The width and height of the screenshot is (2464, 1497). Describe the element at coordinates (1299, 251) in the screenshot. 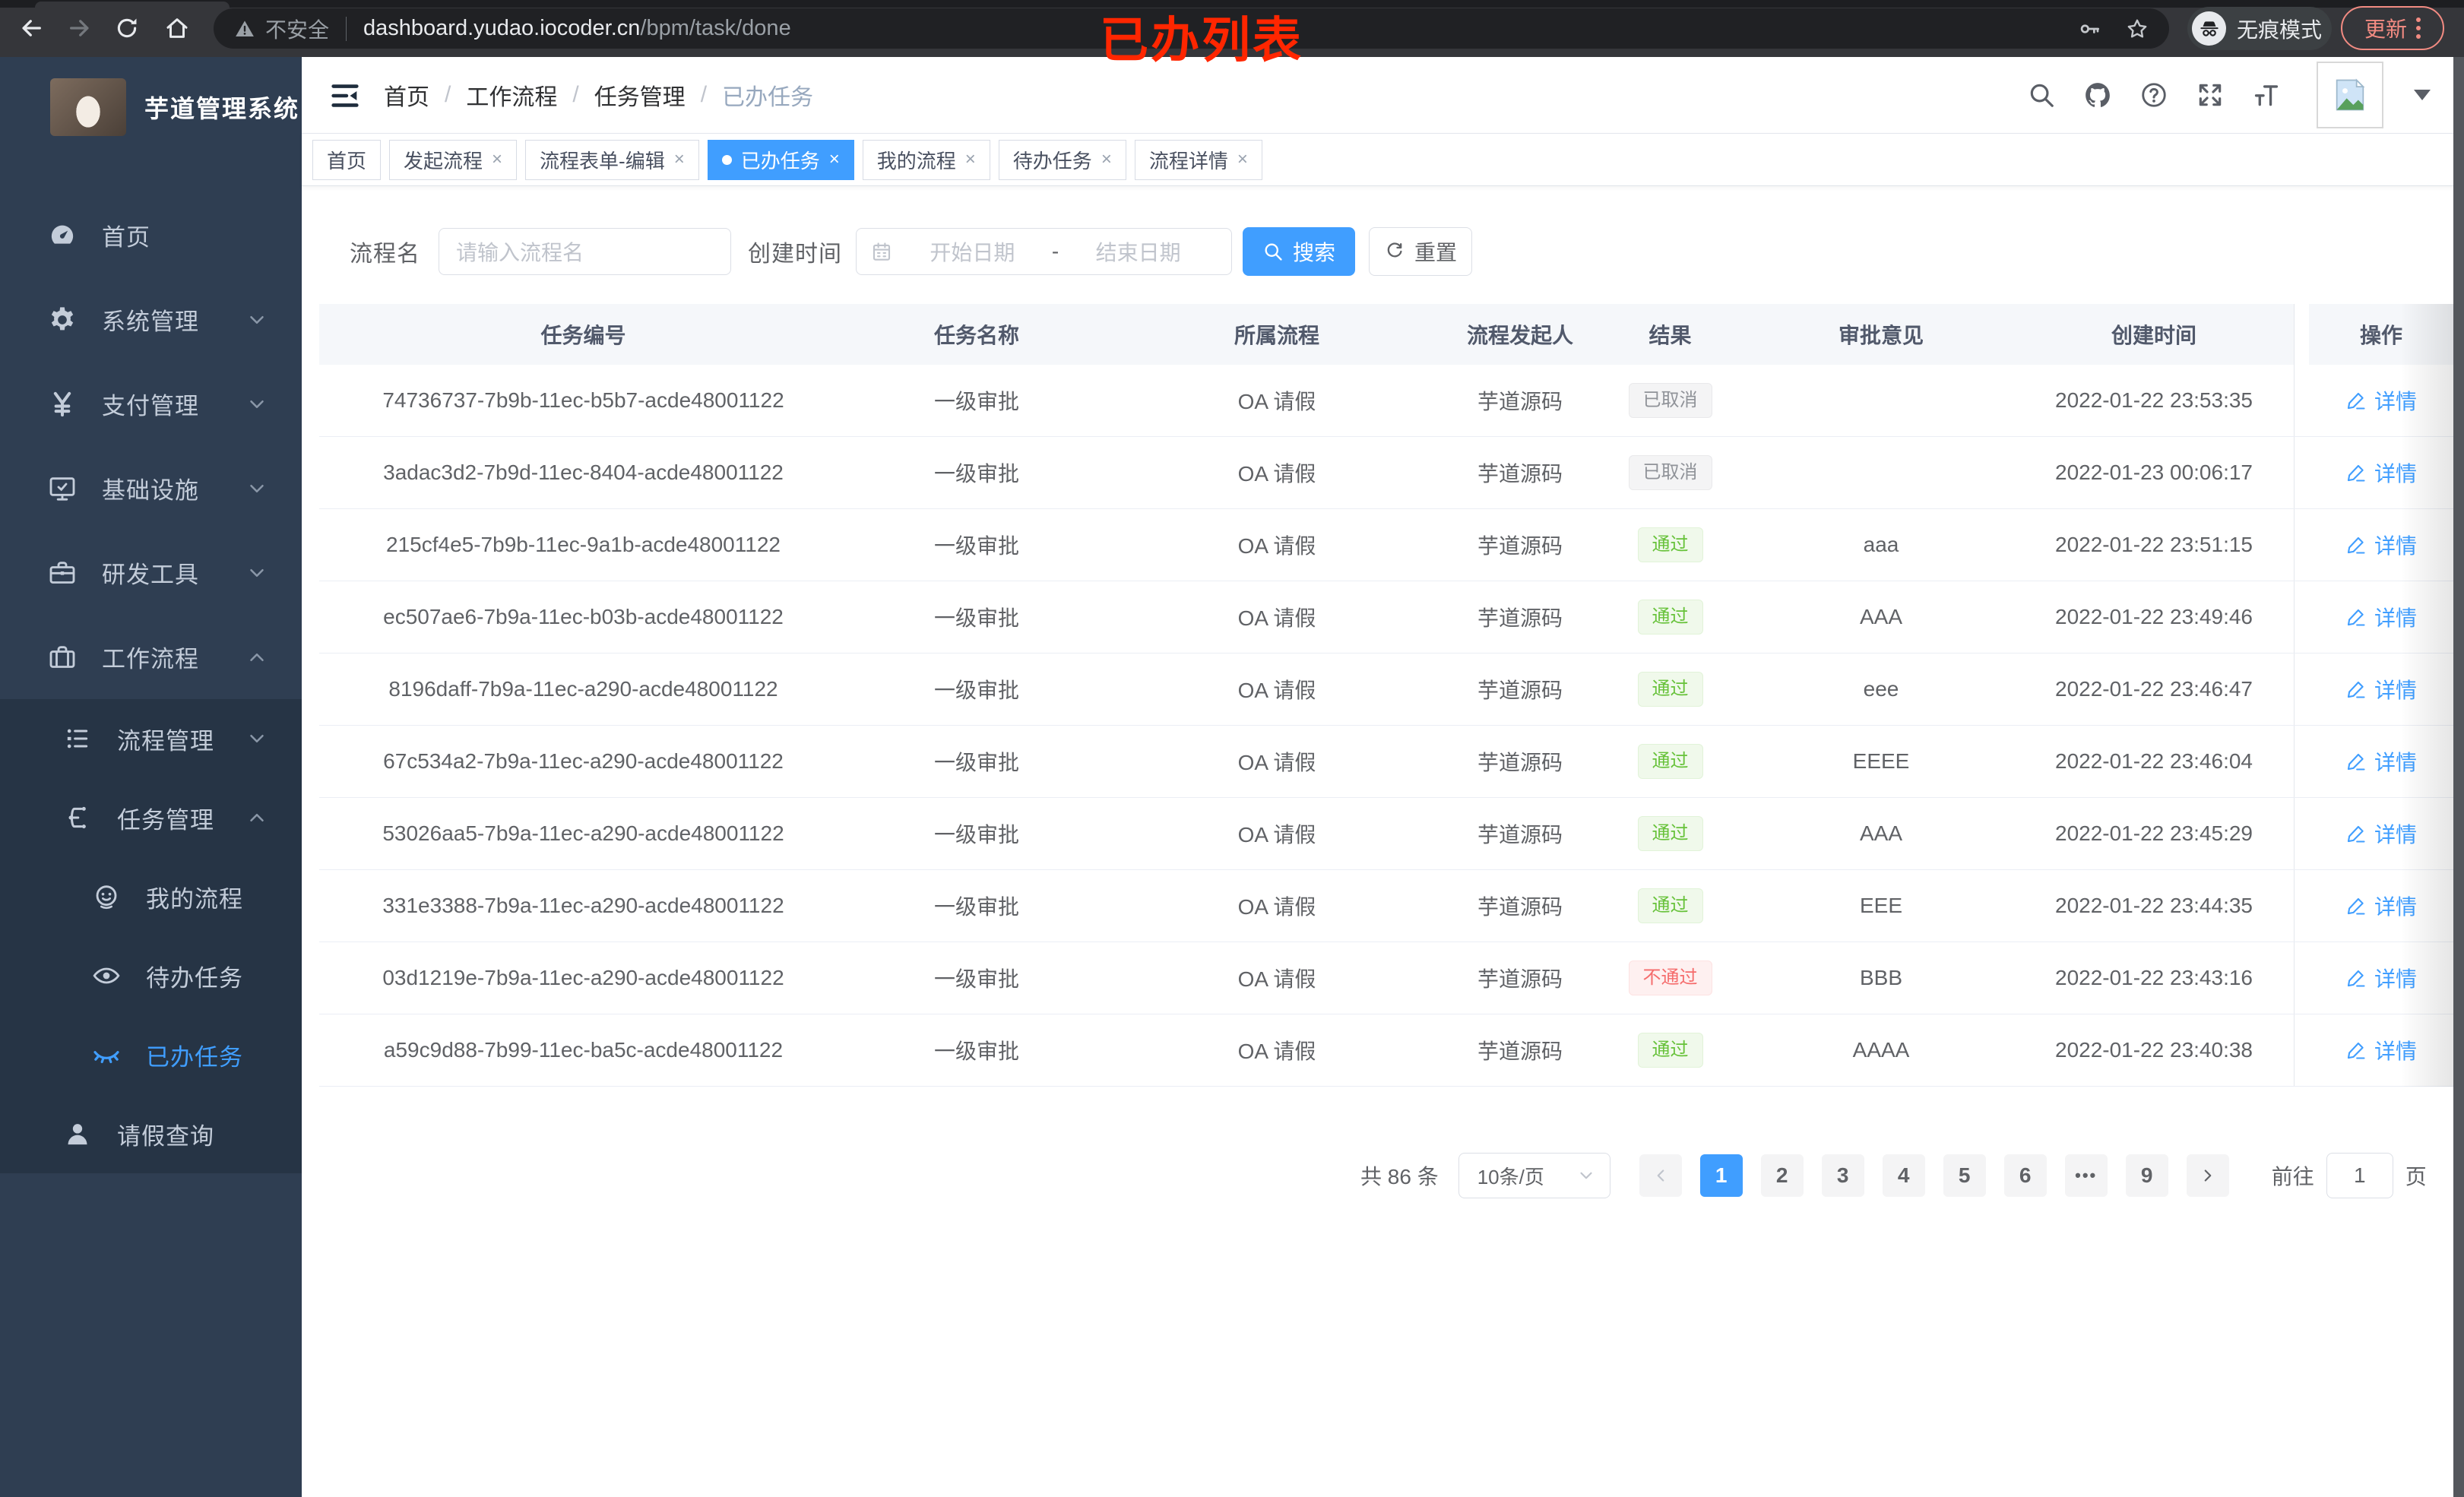

I see `search-button: 搜索` at that location.